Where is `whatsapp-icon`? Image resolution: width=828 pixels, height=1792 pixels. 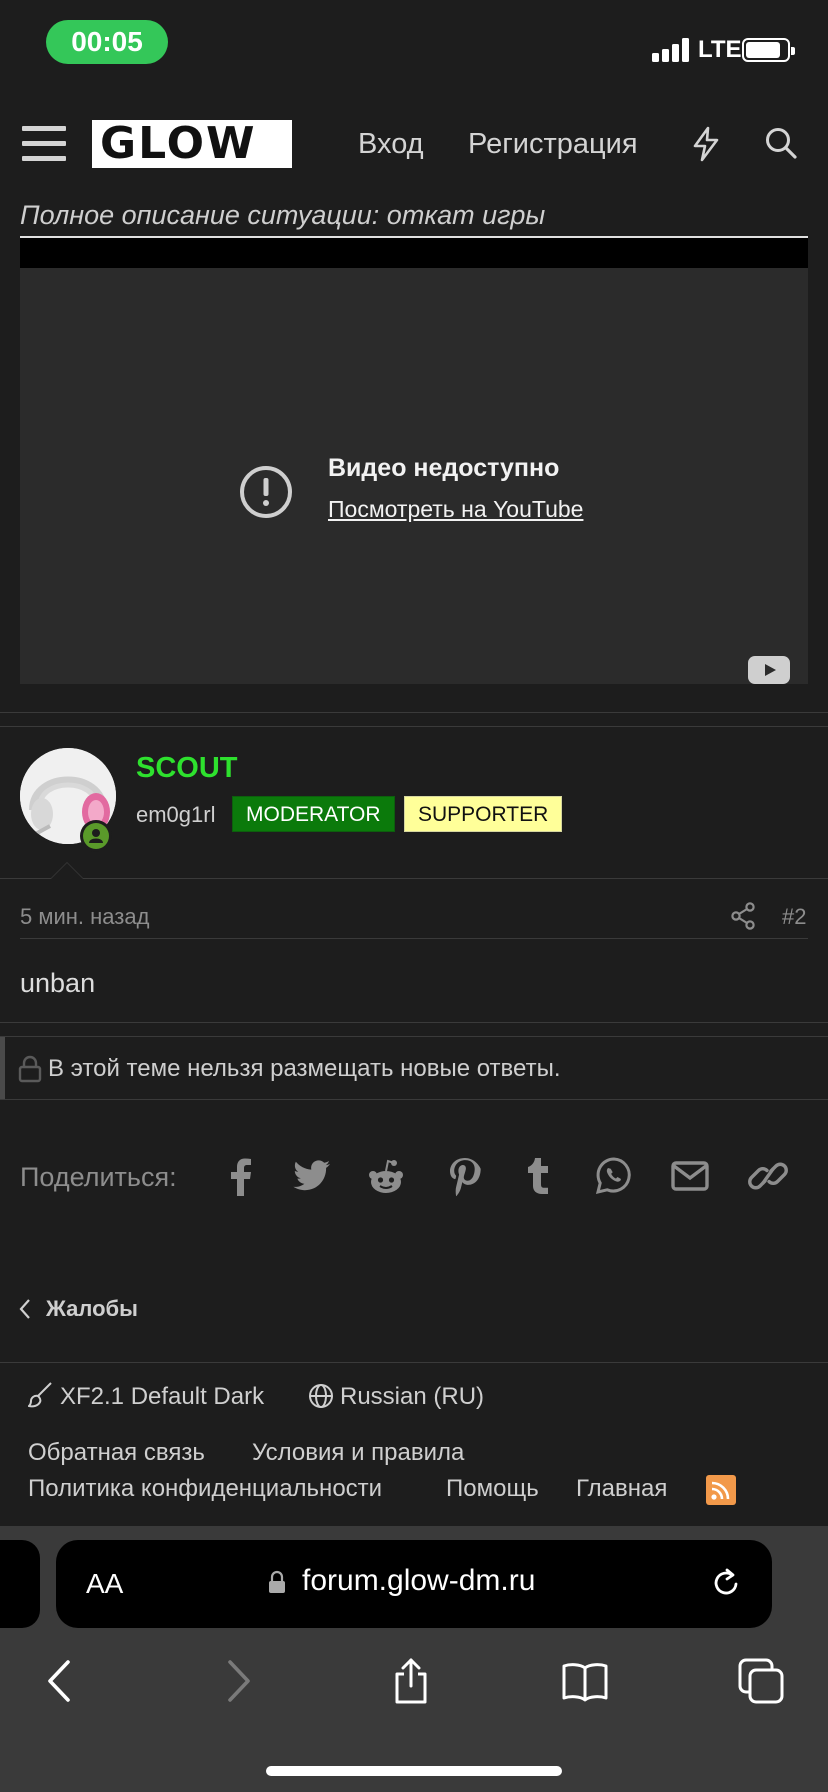
whatsapp-icon is located at coordinates (614, 1176).